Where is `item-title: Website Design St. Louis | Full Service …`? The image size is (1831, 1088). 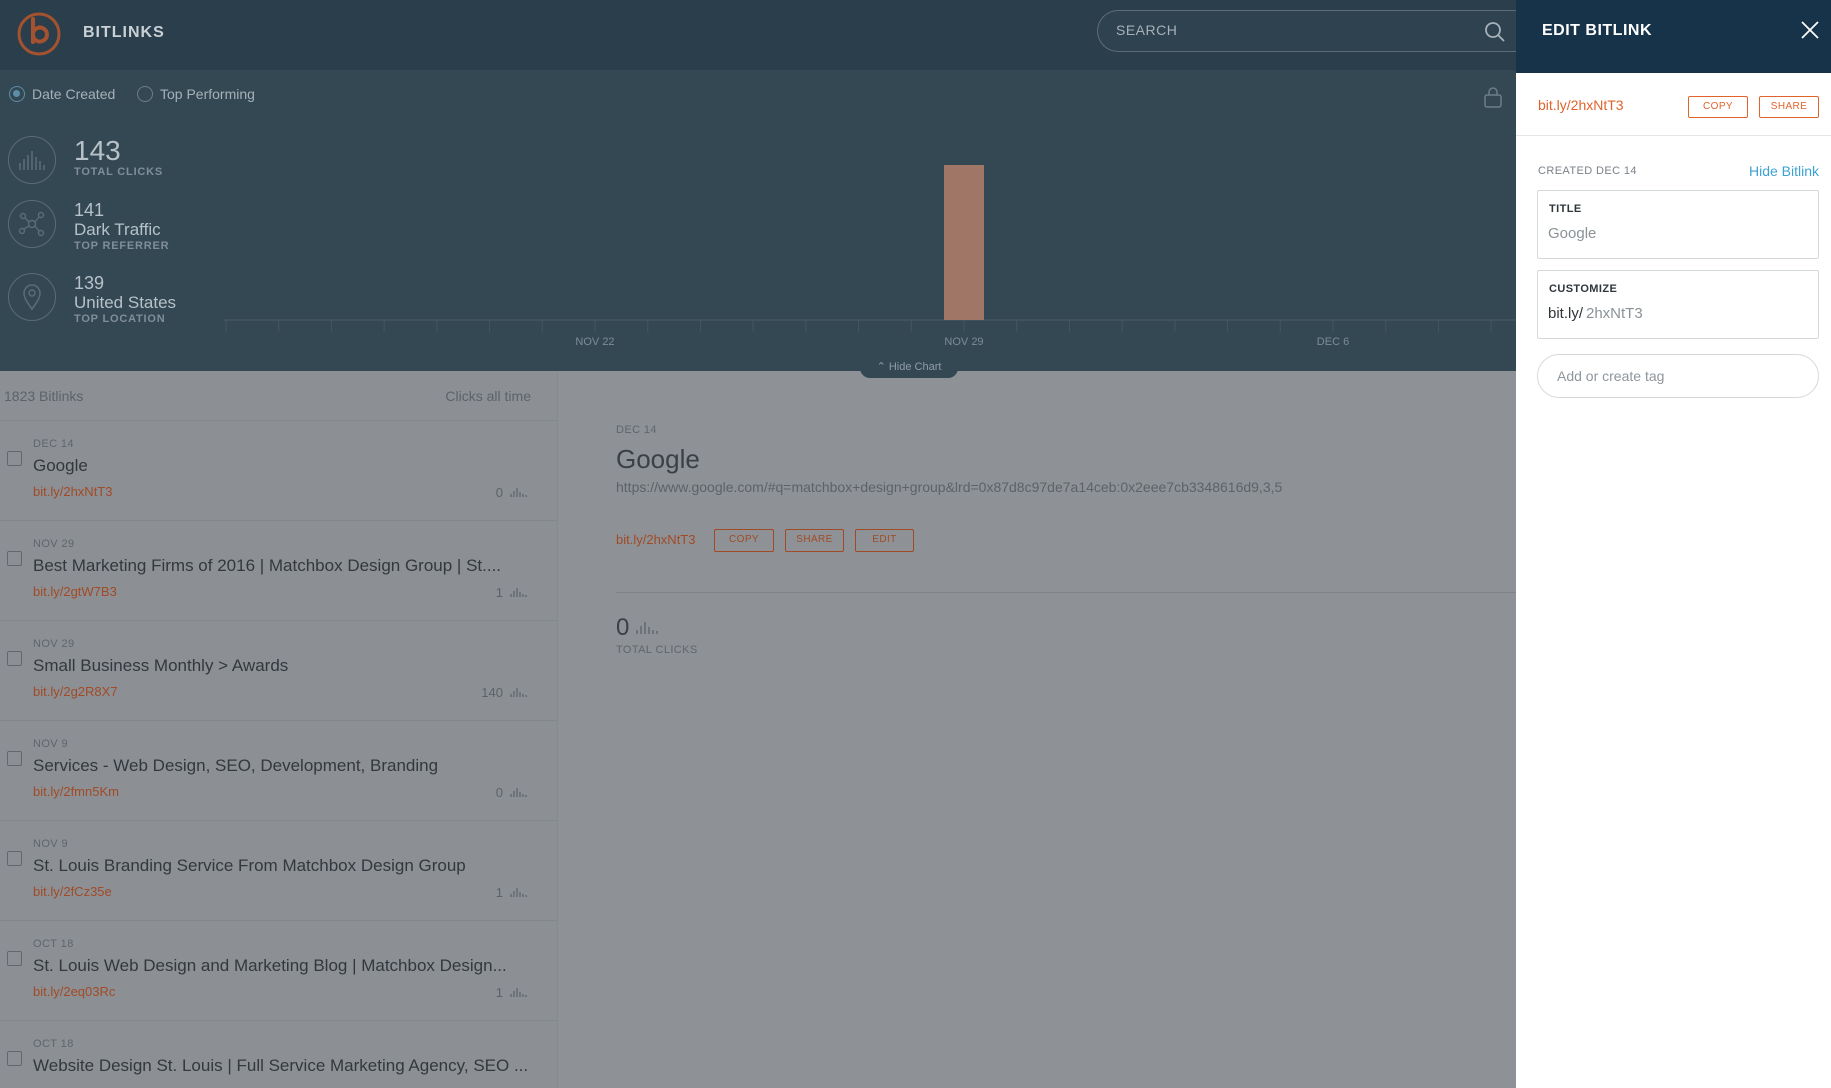 item-title: Website Design St. Louis | Full Service … is located at coordinates (280, 1066).